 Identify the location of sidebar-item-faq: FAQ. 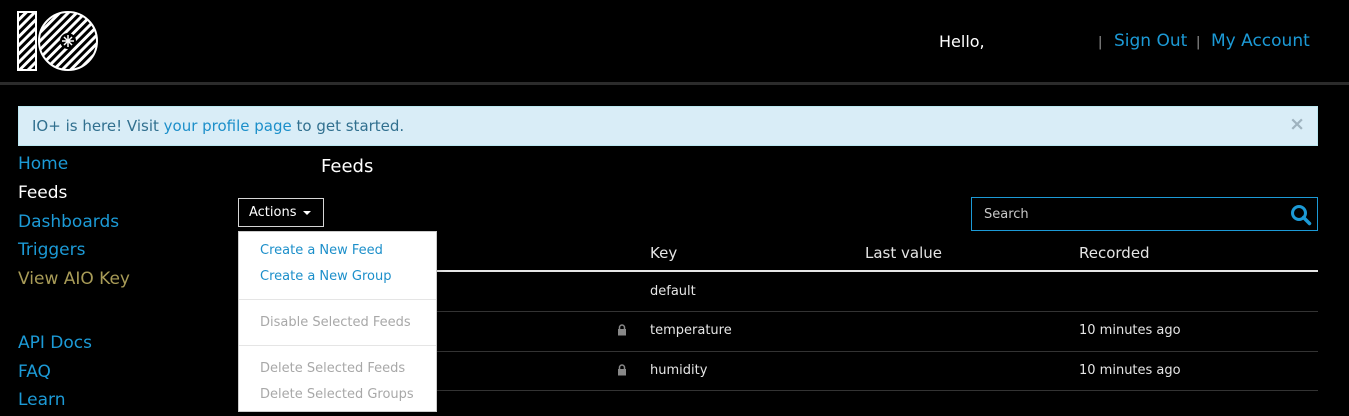
(34, 372).